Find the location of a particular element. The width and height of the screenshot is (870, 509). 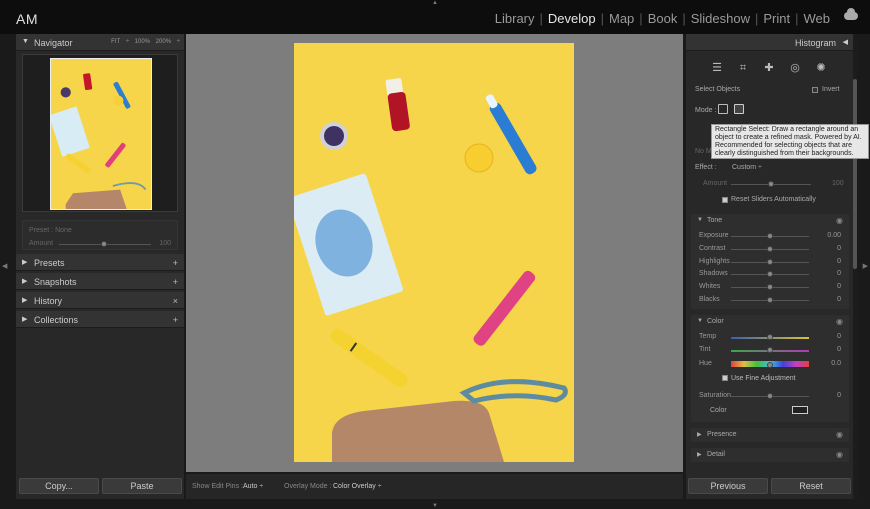

preset-amount-label: Amount is located at coordinates (41, 243).